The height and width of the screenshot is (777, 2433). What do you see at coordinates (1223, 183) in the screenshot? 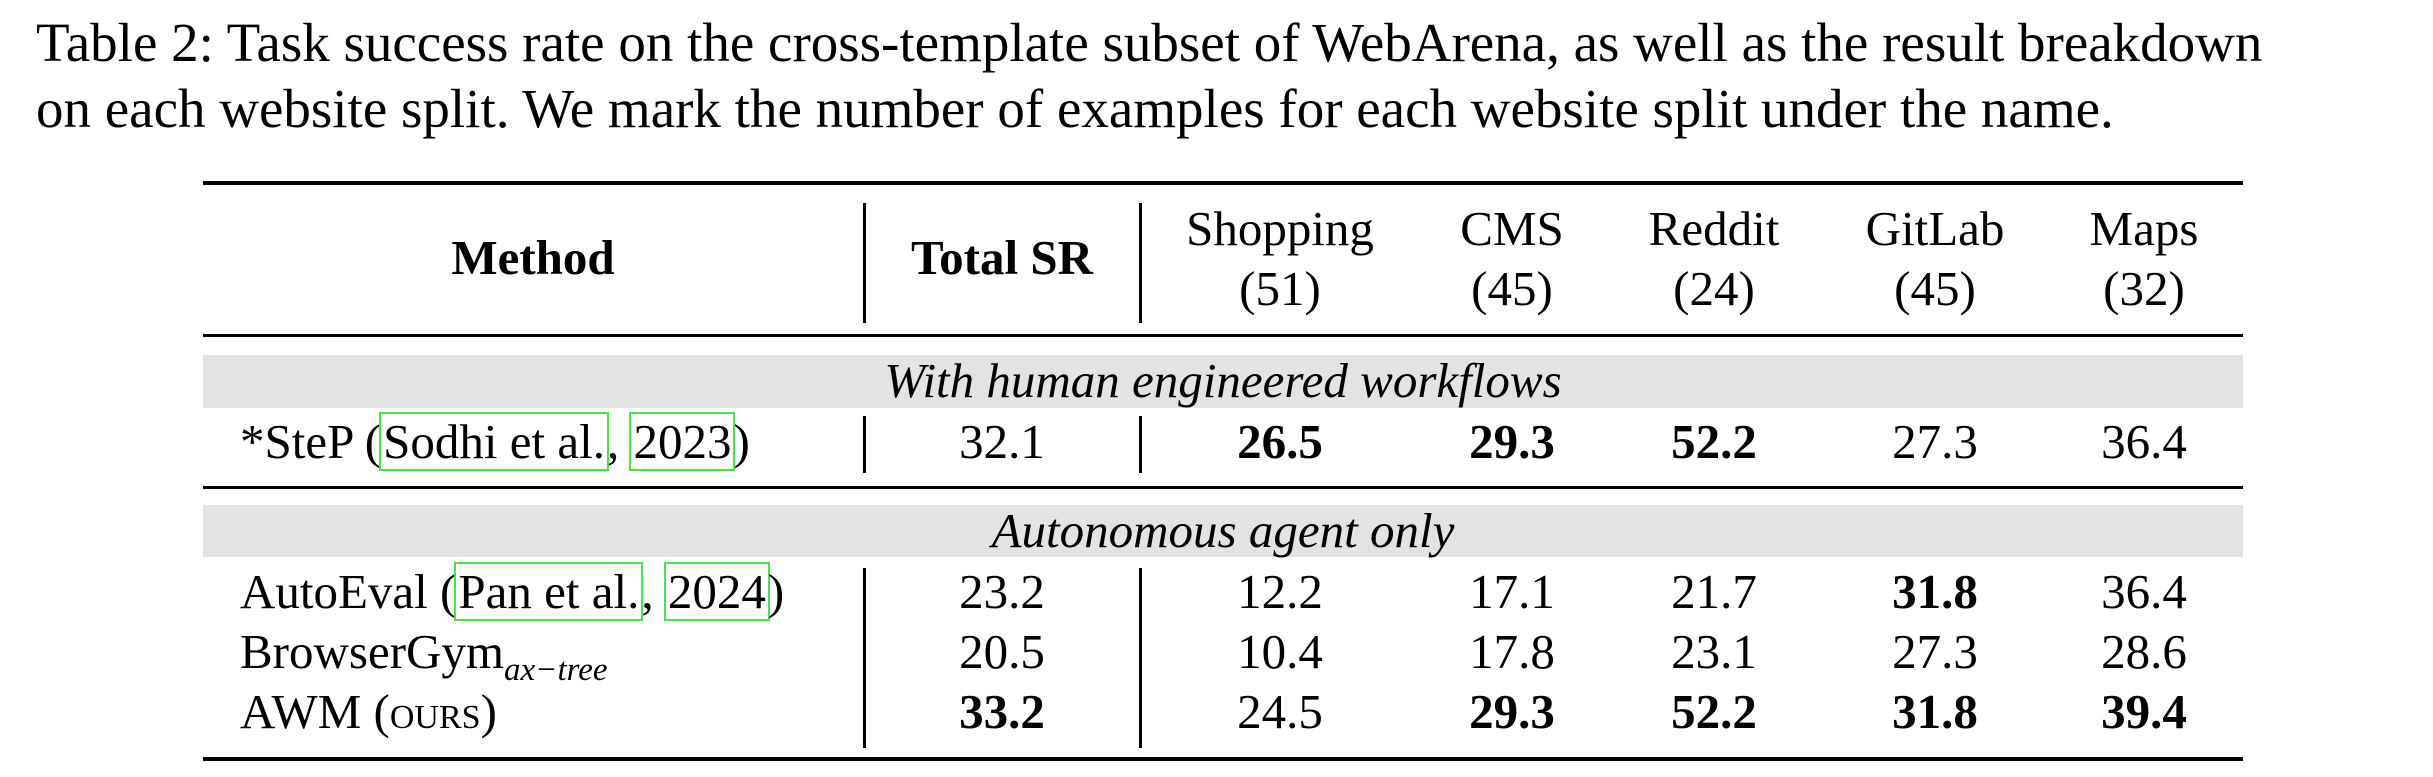
I see `top-rule` at bounding box center [1223, 183].